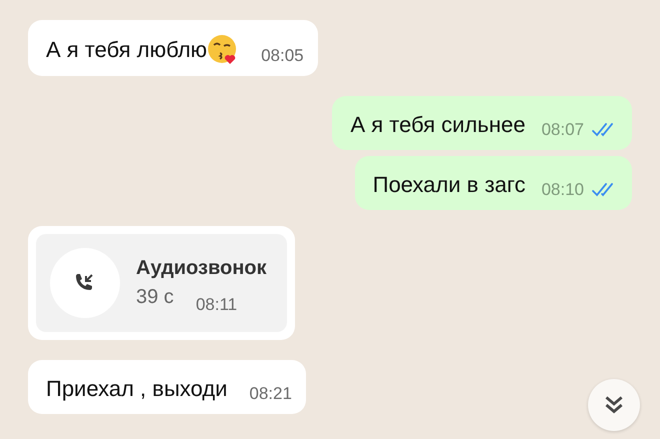  What do you see at coordinates (449, 185) in the screenshot?
I see `message-text: Поехали в загс` at bounding box center [449, 185].